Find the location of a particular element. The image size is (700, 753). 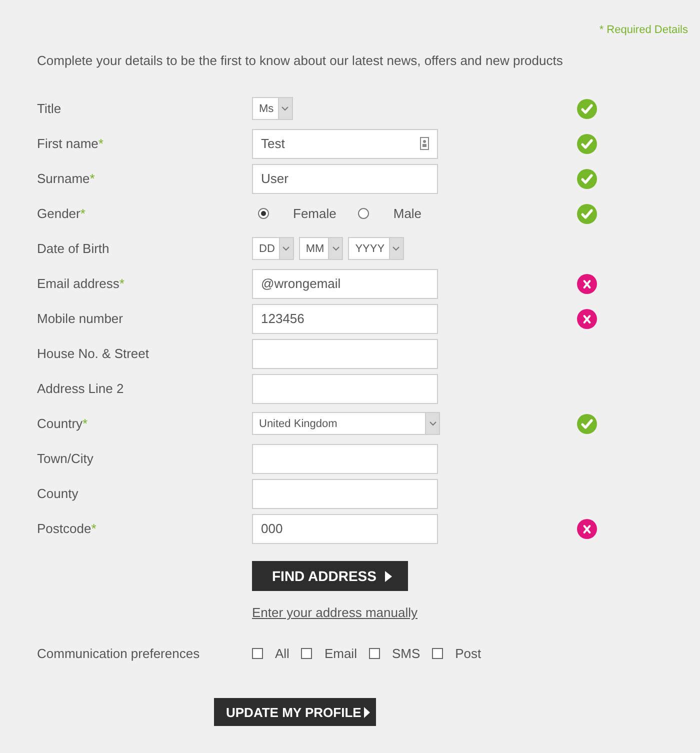

field-label: Town/City is located at coordinates (65, 458).